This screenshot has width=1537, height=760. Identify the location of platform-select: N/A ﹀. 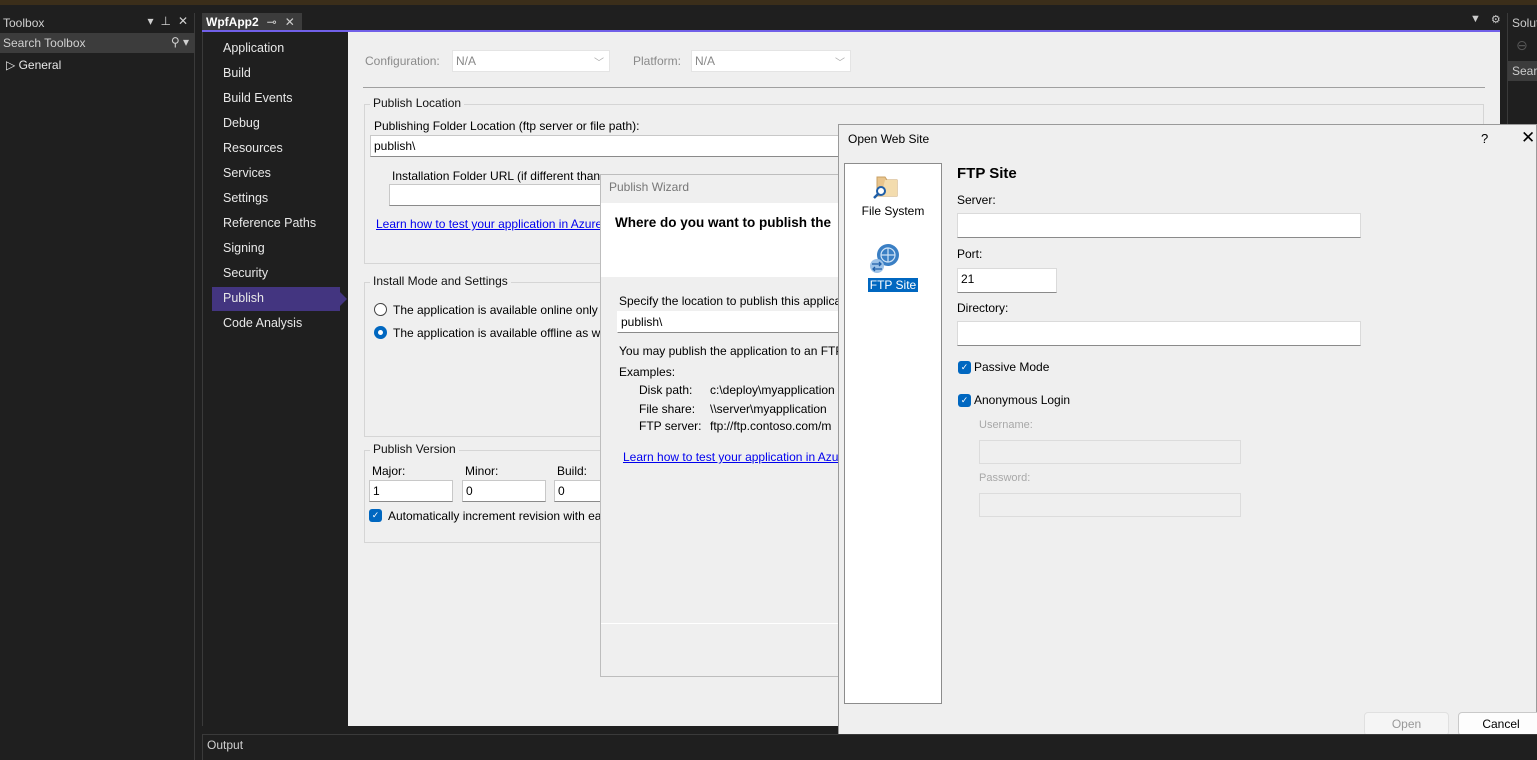
(771, 61).